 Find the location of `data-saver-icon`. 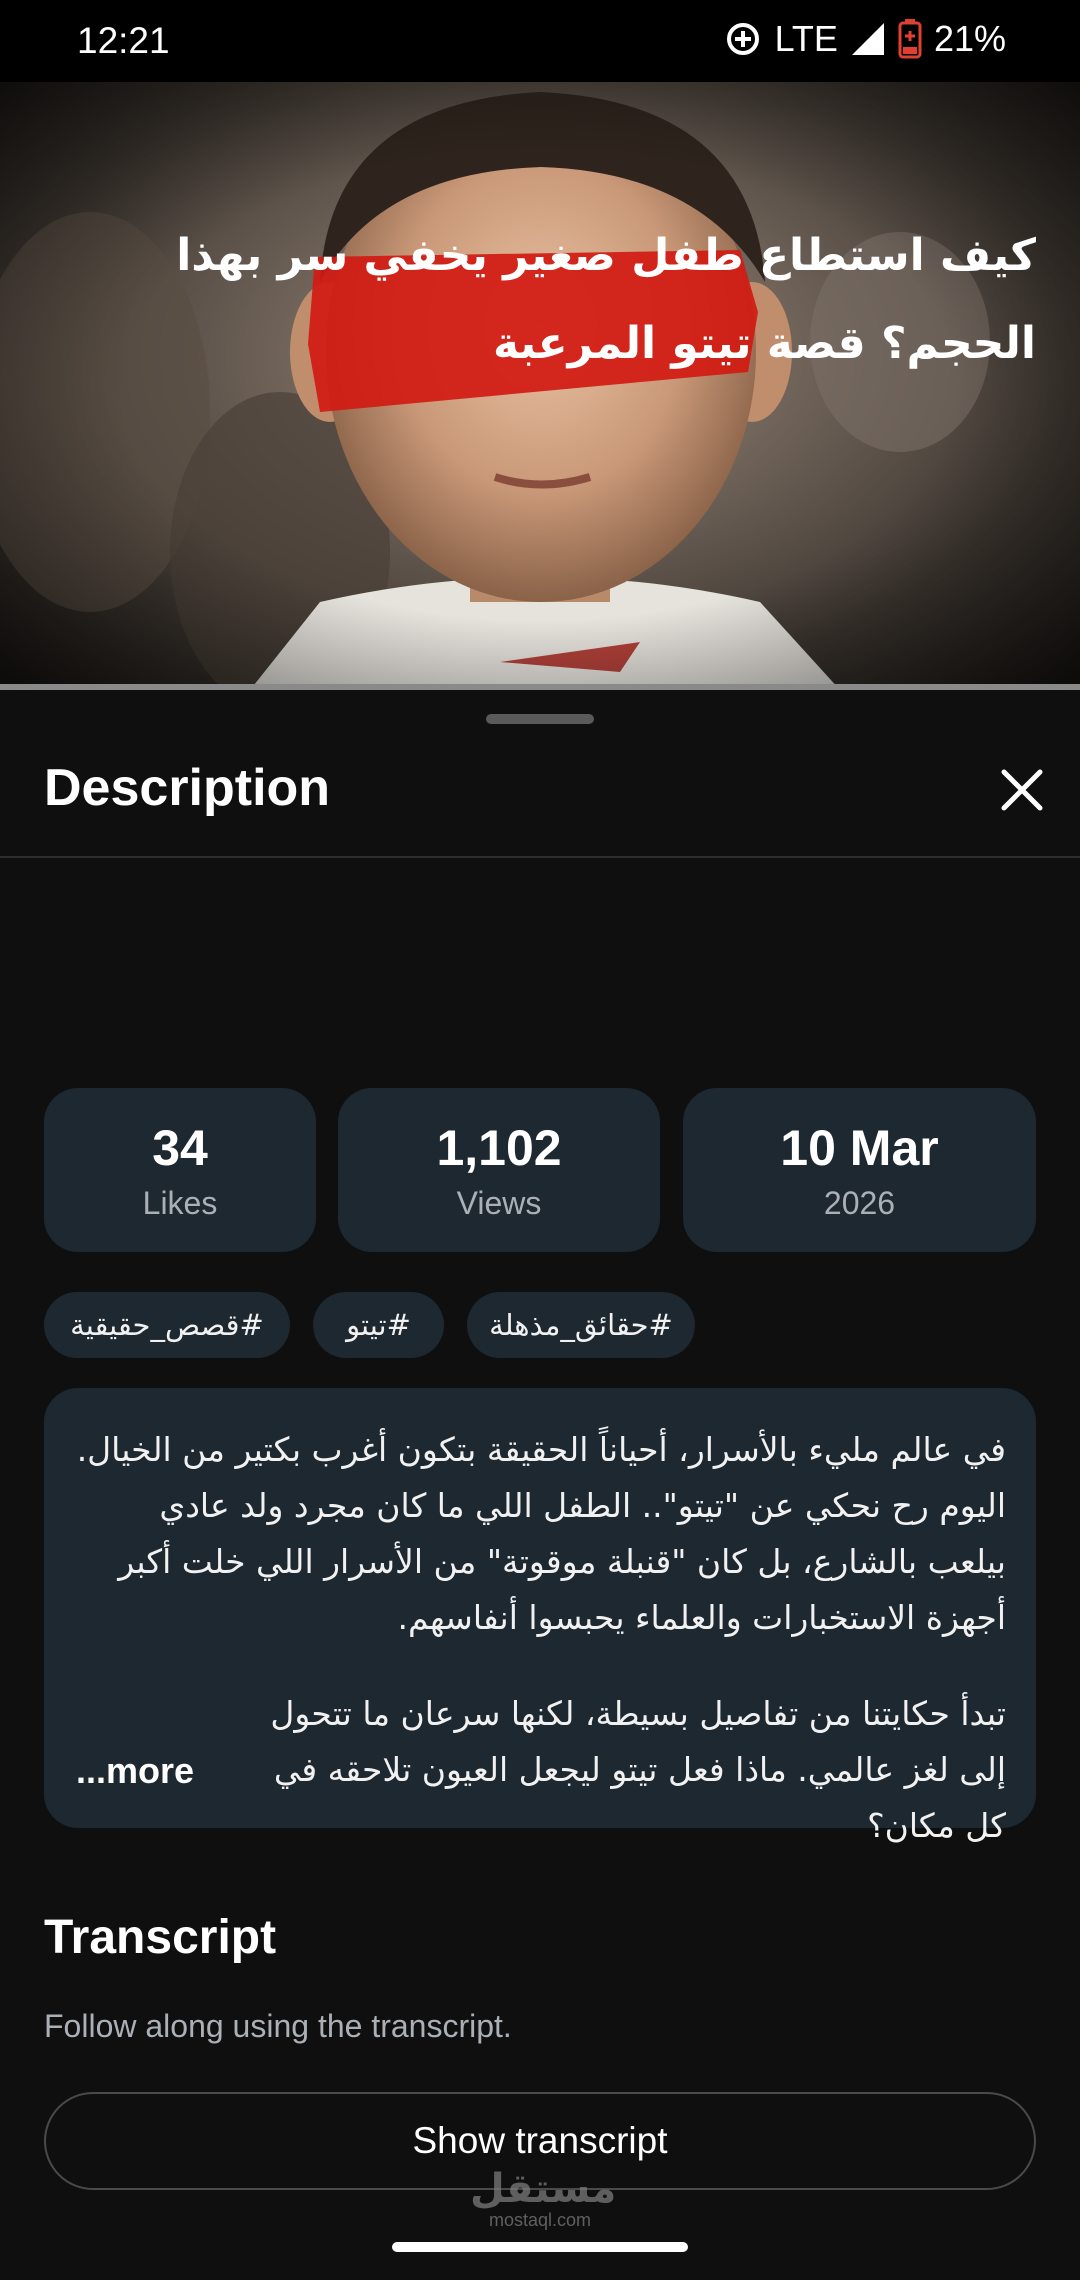

data-saver-icon is located at coordinates (743, 39).